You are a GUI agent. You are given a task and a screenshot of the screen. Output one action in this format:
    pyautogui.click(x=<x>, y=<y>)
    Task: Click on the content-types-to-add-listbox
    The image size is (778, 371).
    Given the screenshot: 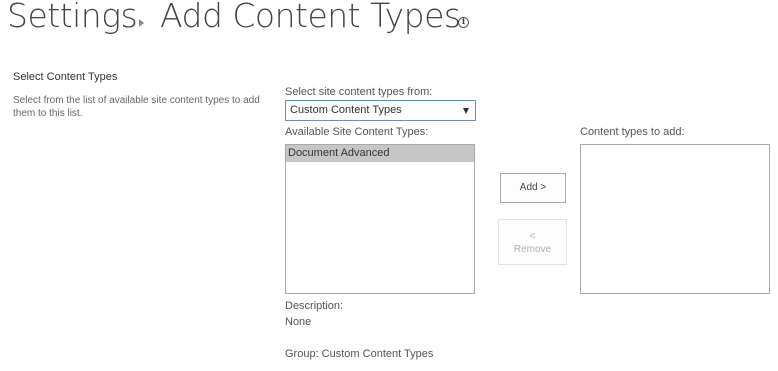 What is the action you would take?
    pyautogui.click(x=675, y=219)
    